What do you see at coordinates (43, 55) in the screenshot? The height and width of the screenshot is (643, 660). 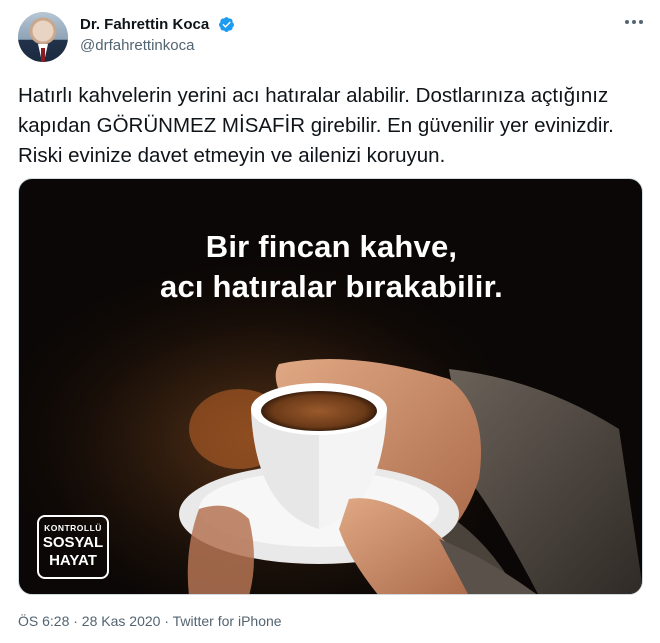 I see `avatar-tie` at bounding box center [43, 55].